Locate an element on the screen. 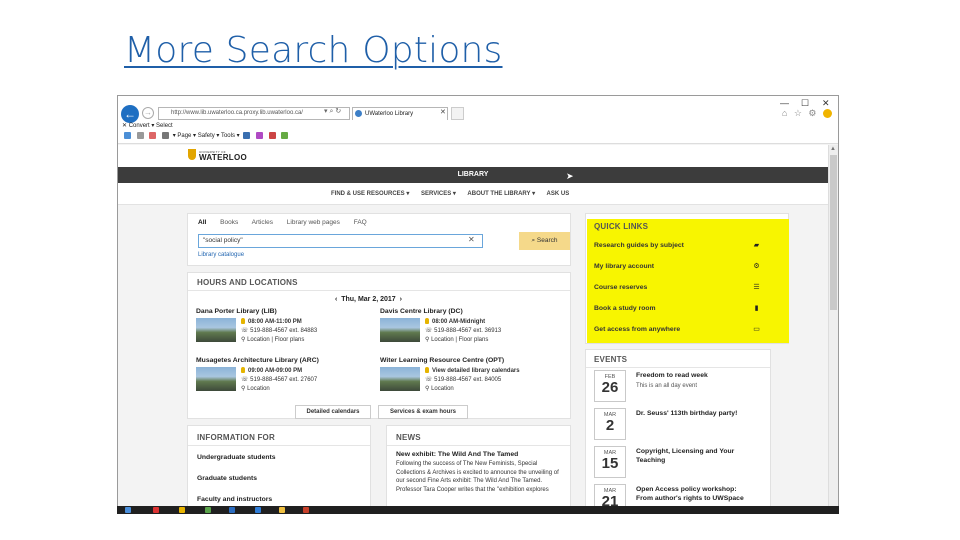  nav-about-library: ABOUT THE LIBRARY ▾ is located at coordinates (501, 194).